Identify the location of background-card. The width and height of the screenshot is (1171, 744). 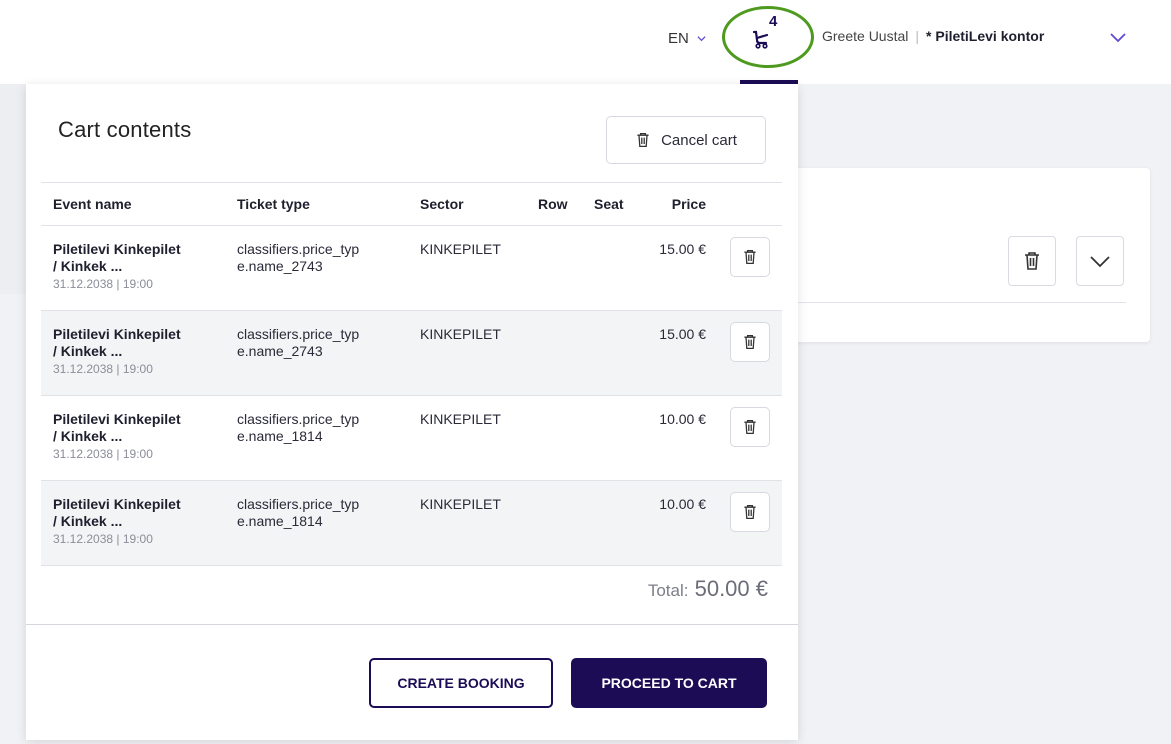
(965, 255).